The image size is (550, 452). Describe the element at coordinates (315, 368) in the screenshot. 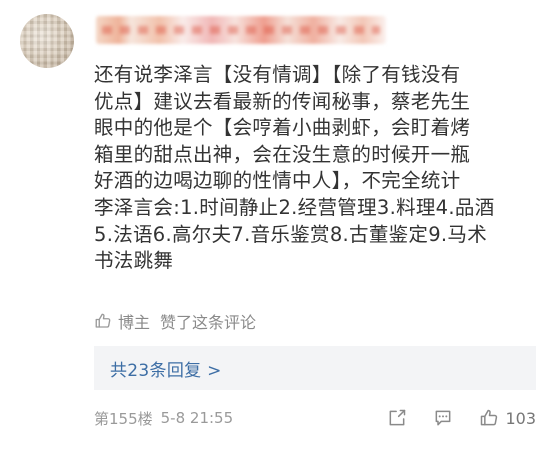

I see `view-replies-link: 共23条回复 >` at that location.